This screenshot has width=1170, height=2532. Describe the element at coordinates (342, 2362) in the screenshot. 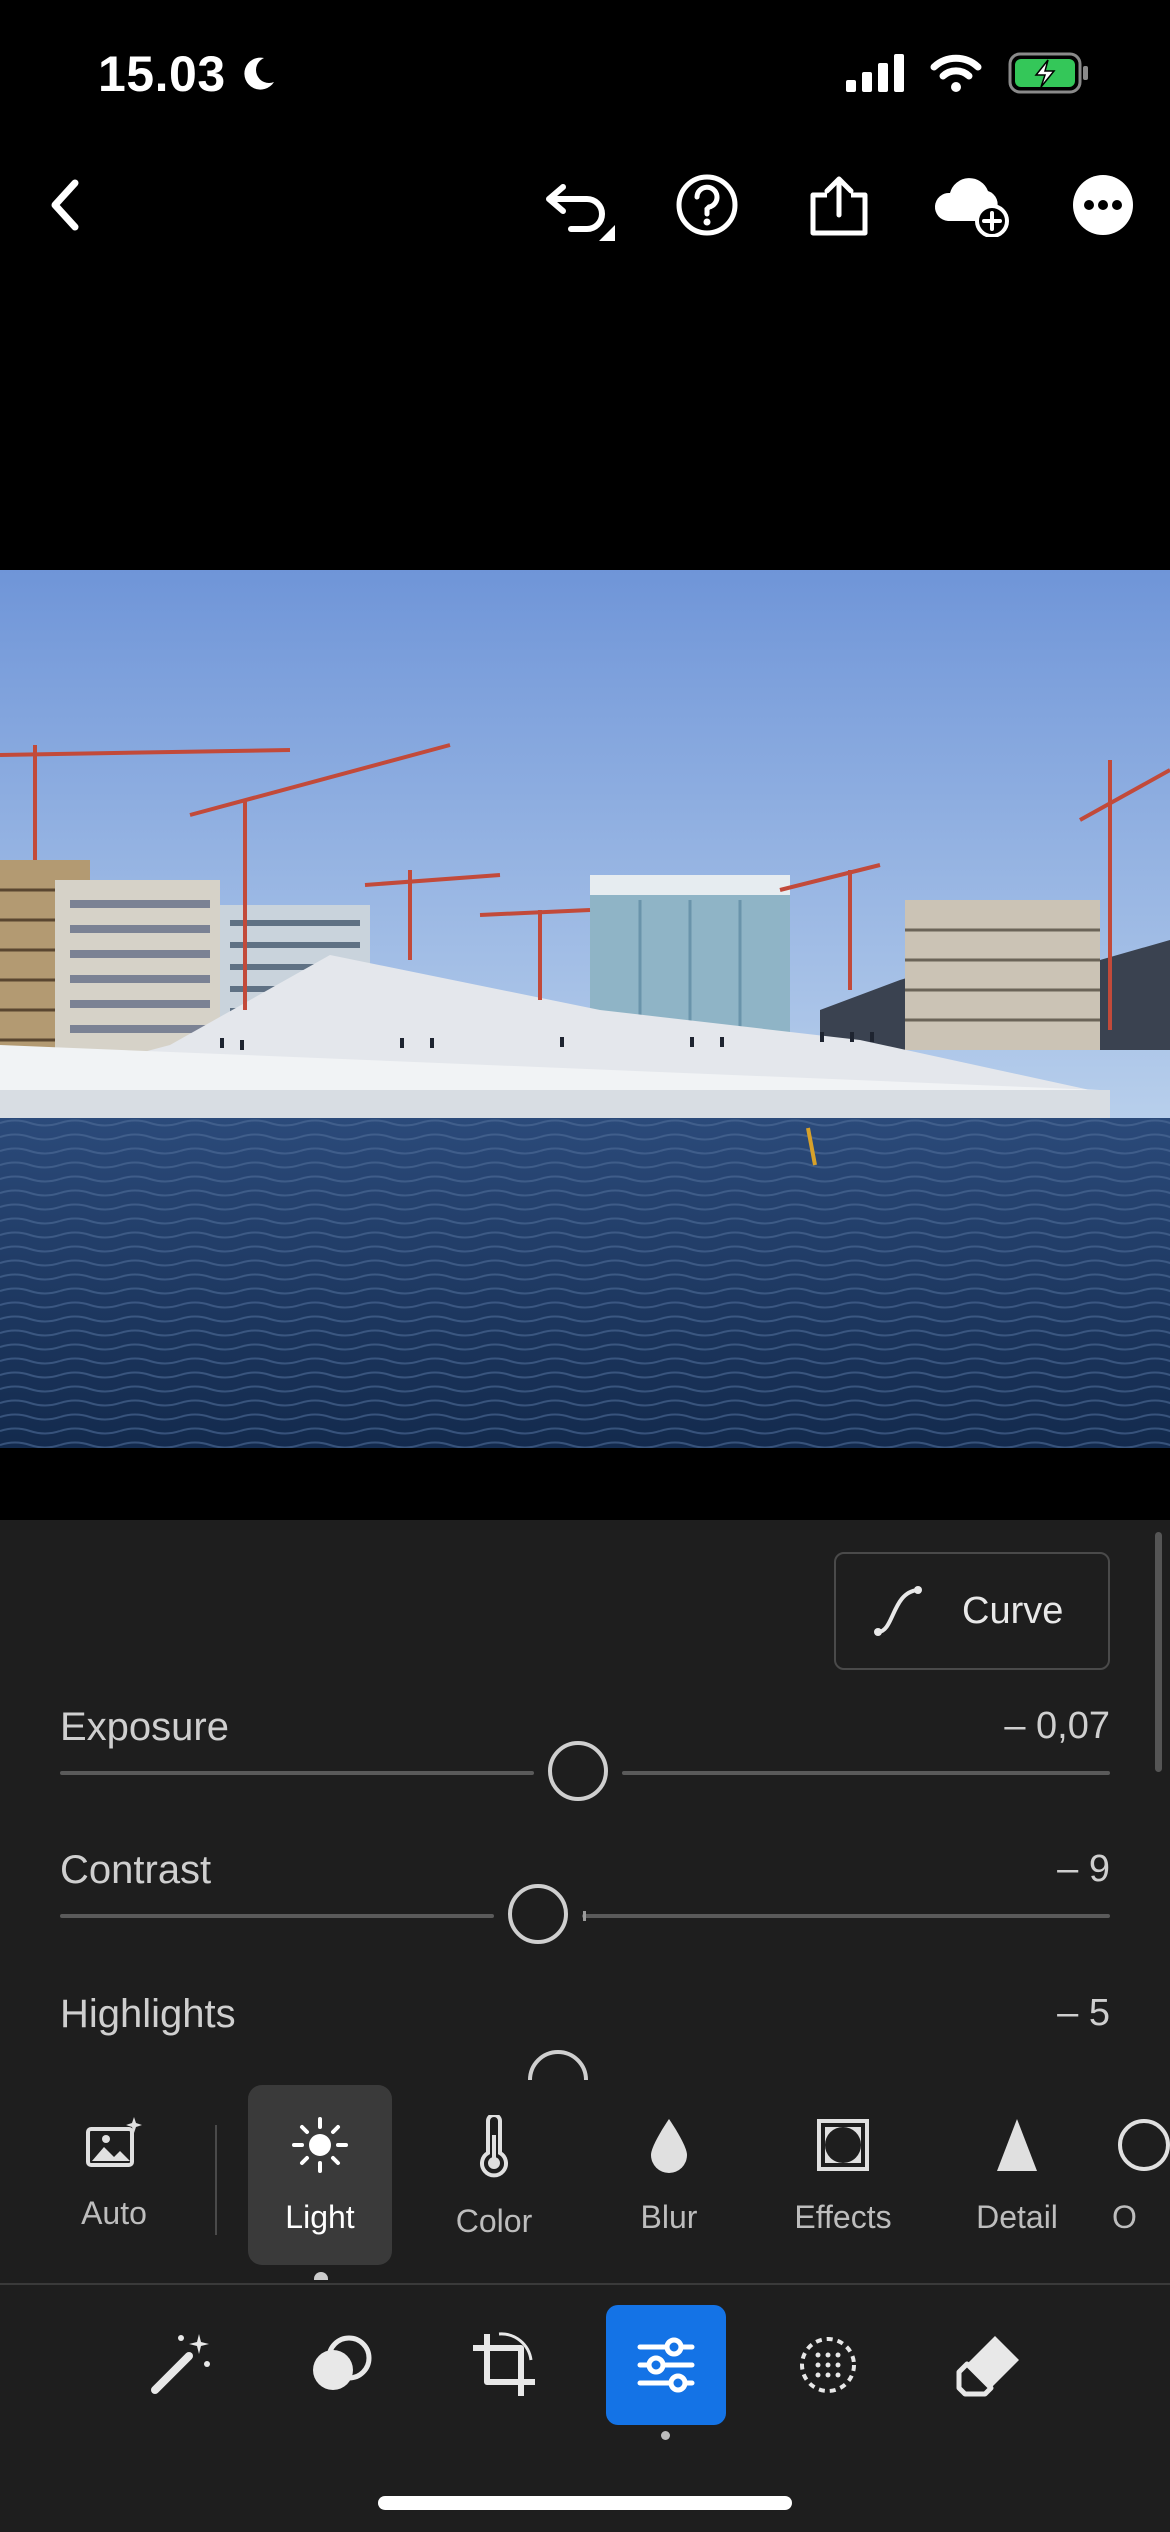

I see `presets-icon` at that location.